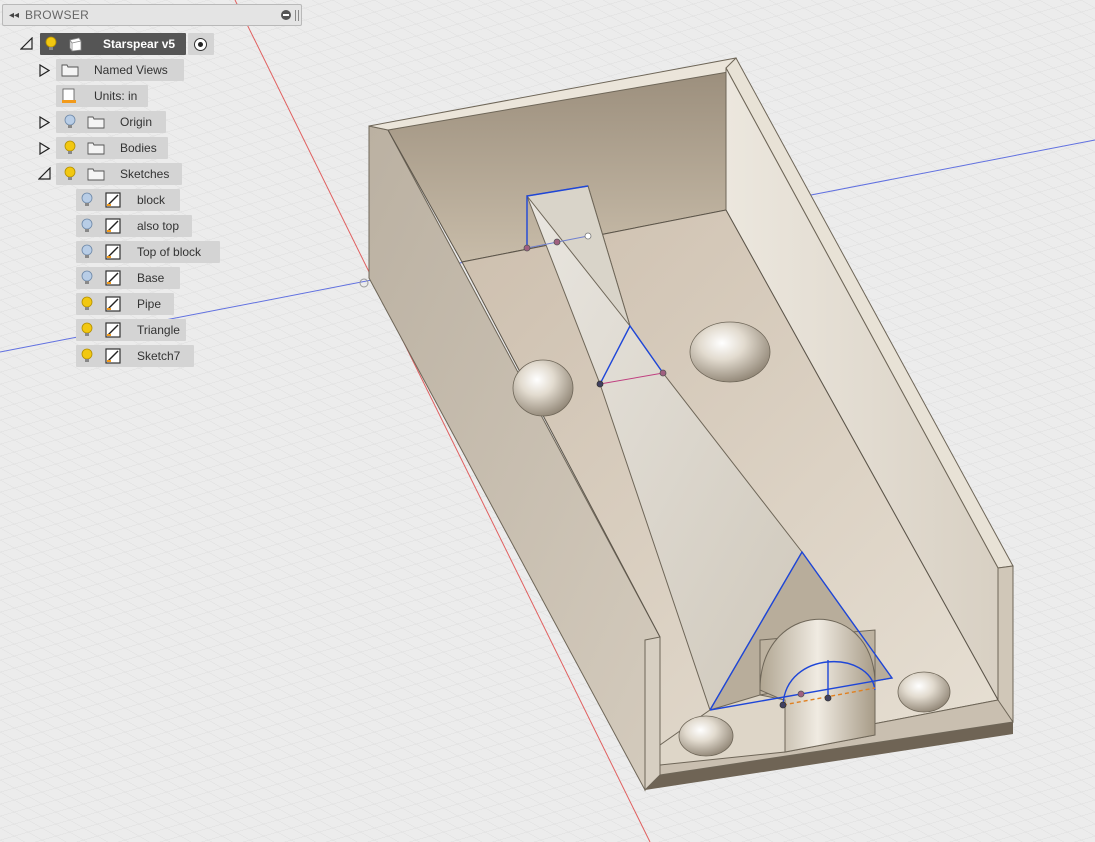 This screenshot has width=1095, height=842. I want to click on node-label: Units: in, so click(116, 96).